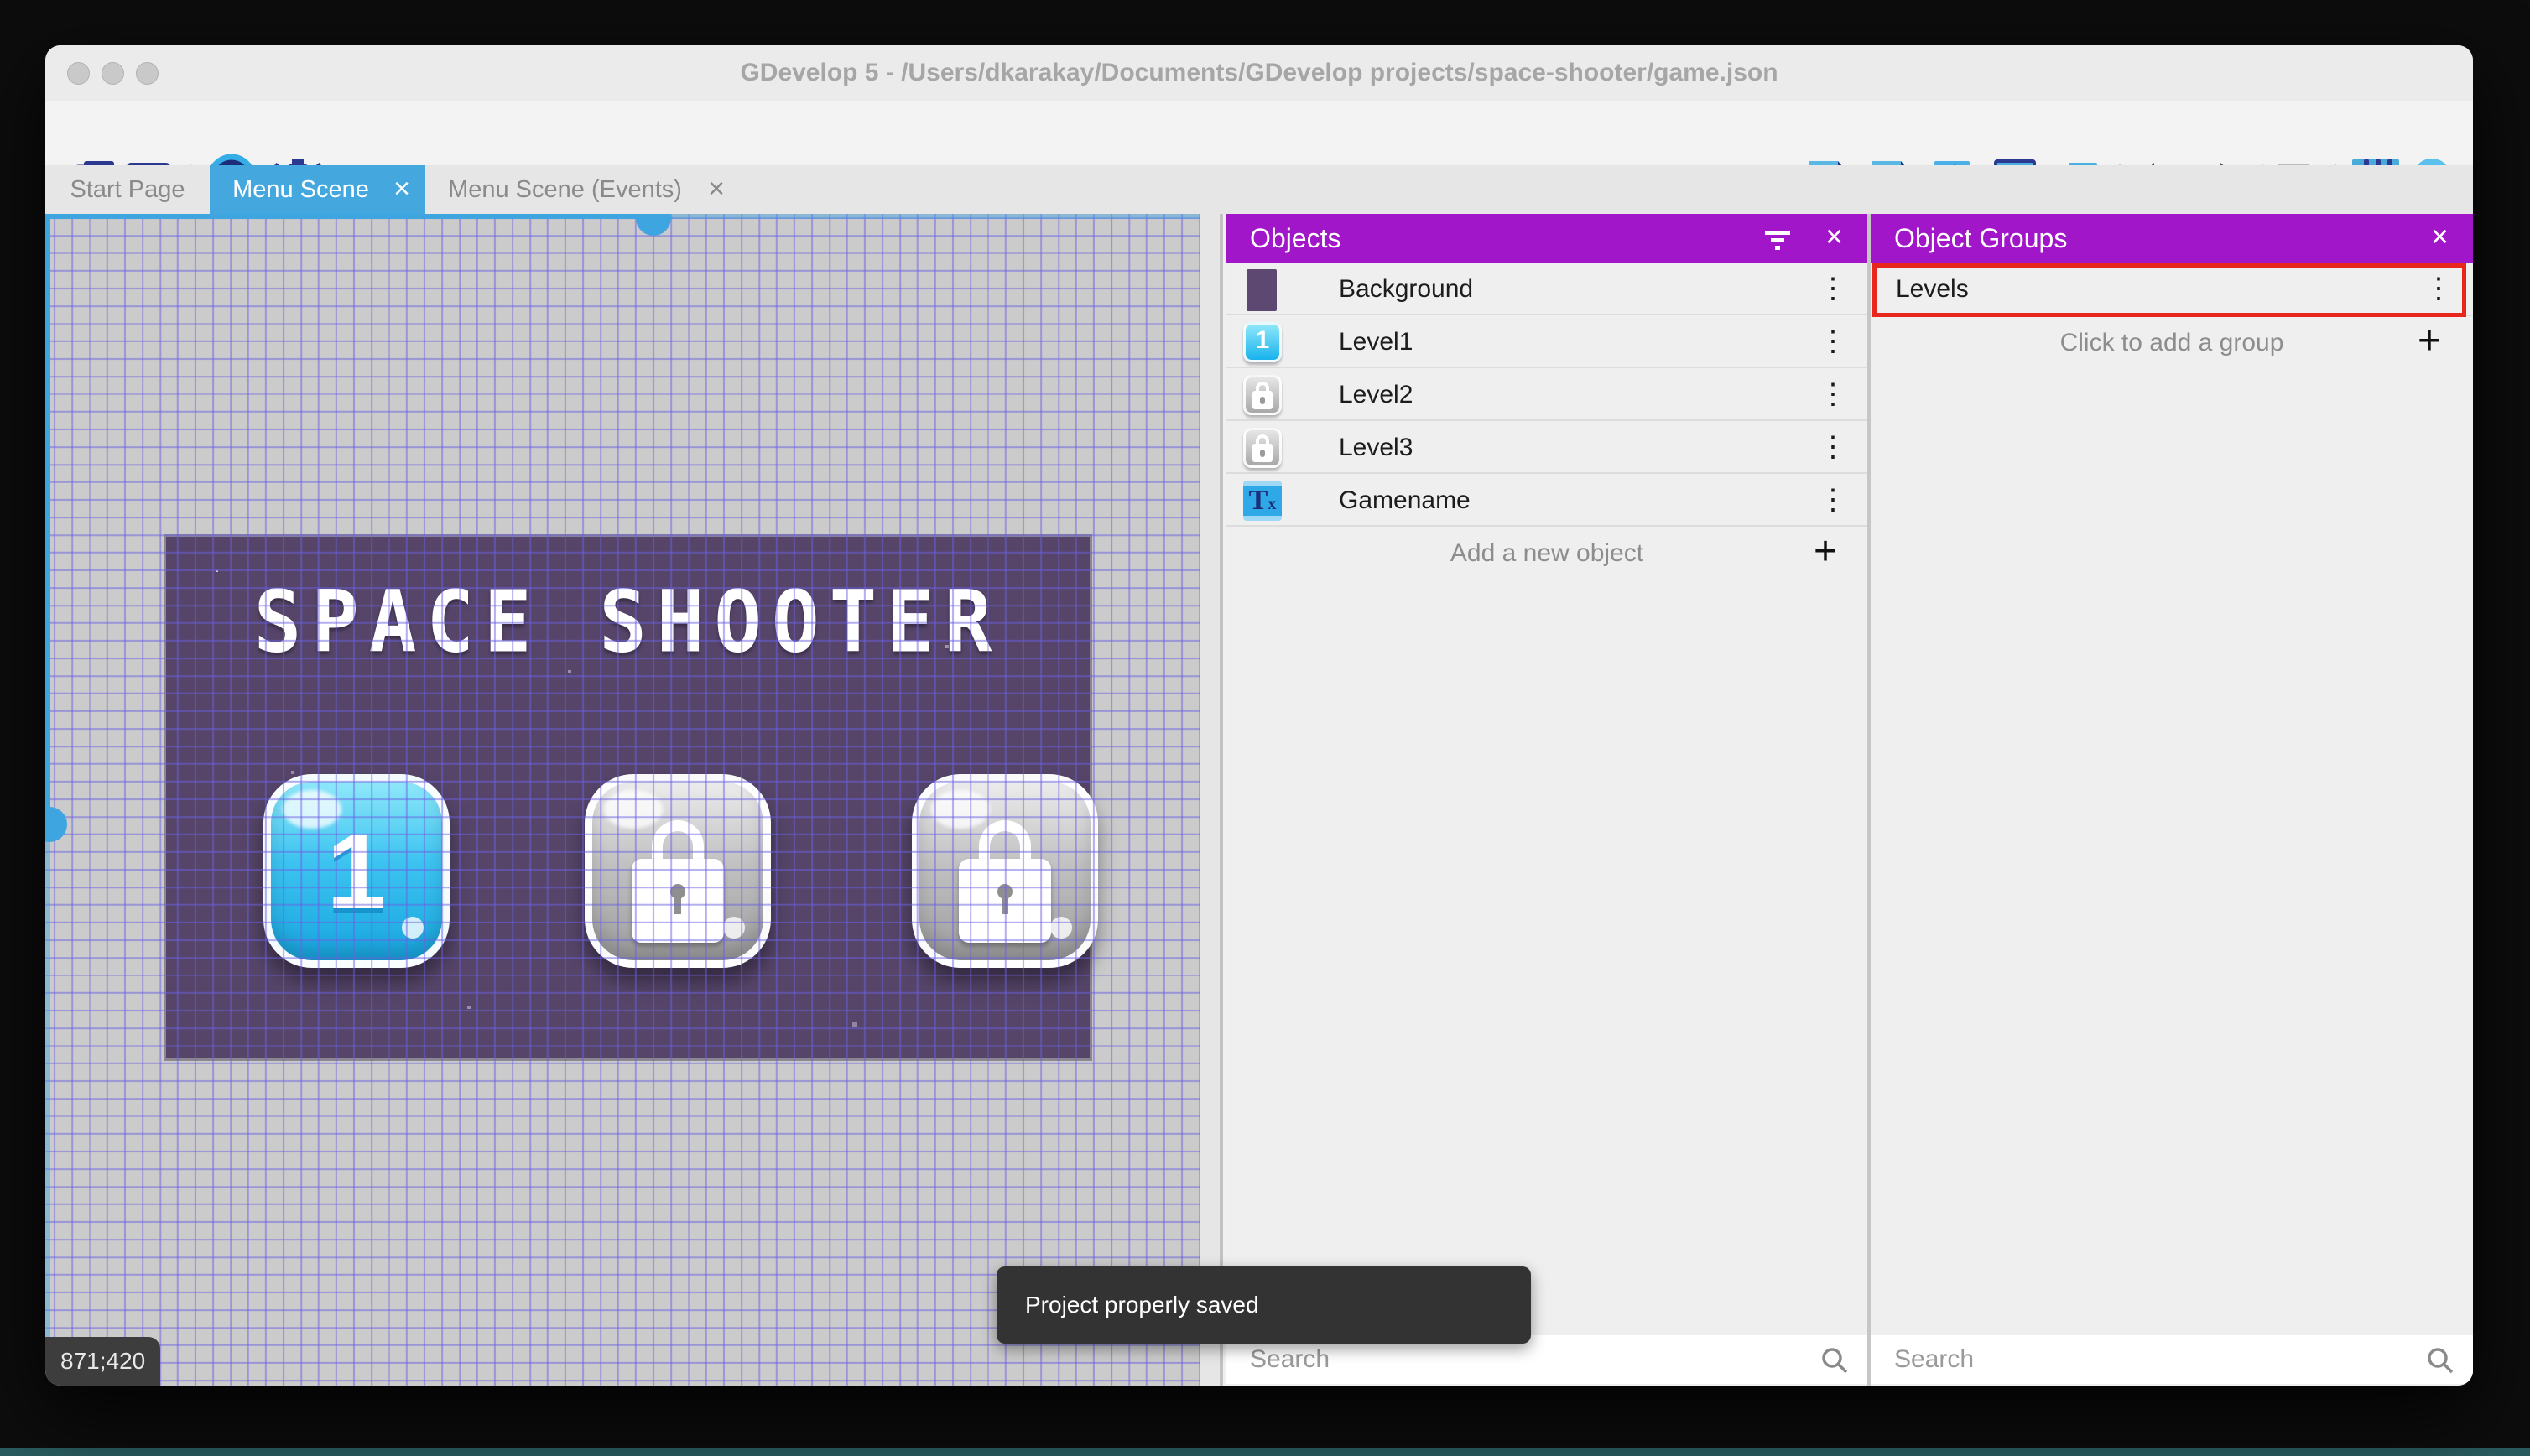  I want to click on add-group-row: Click to add a group +, so click(2172, 343).